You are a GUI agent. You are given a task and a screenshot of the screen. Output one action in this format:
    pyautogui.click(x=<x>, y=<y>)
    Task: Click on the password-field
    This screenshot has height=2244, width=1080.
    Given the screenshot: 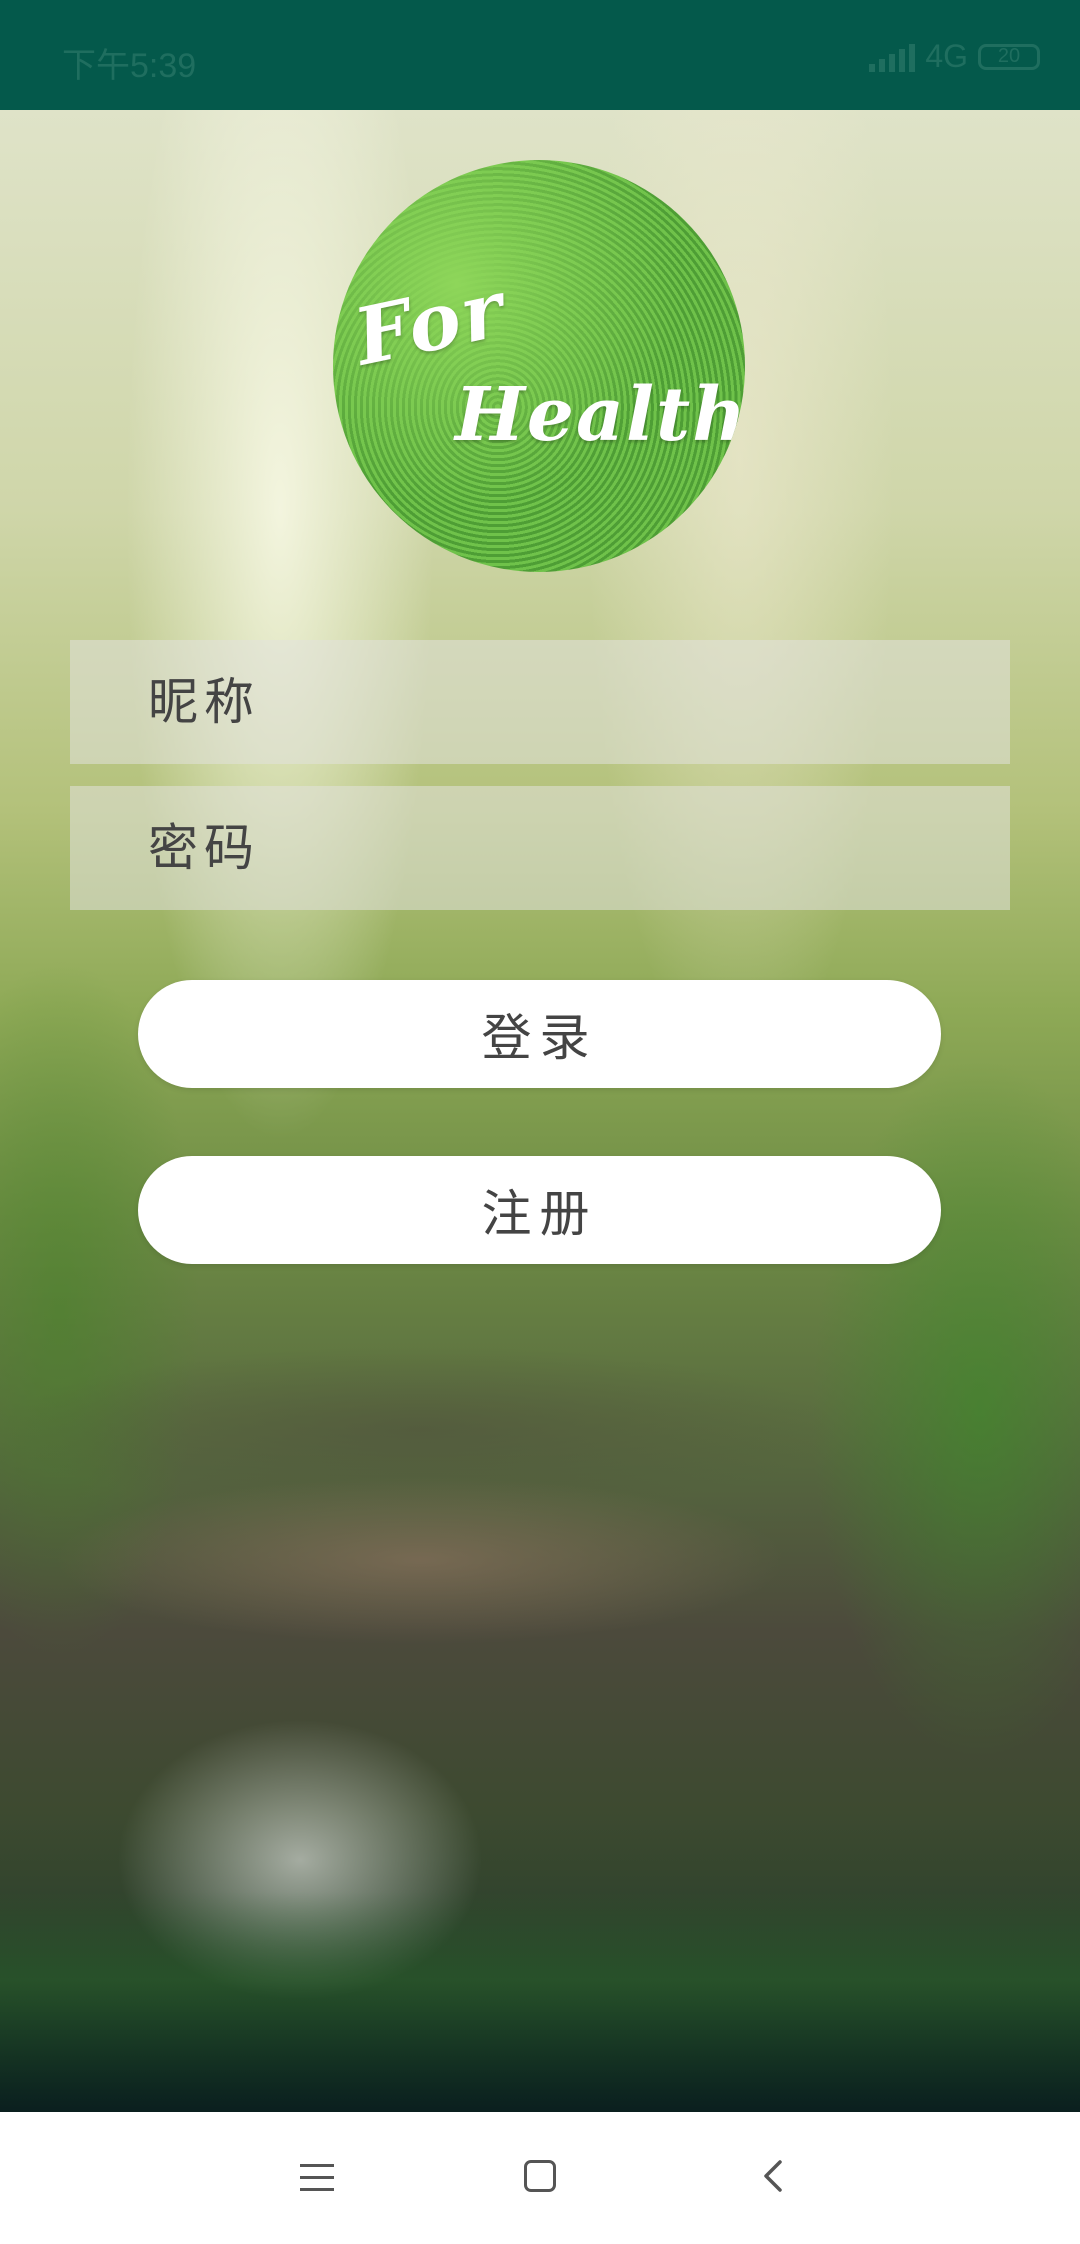 What is the action you would take?
    pyautogui.click(x=540, y=848)
    